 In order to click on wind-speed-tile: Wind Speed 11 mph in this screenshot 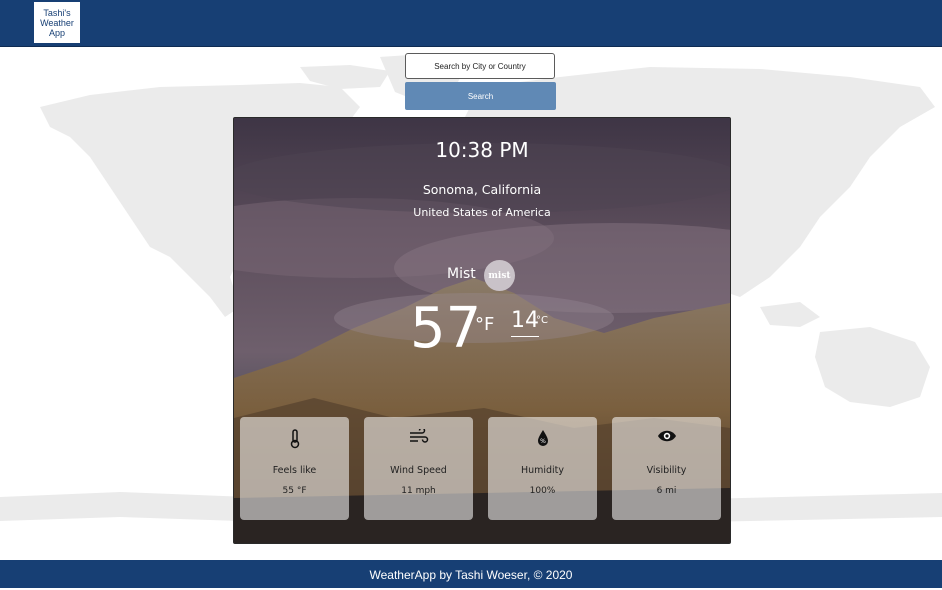, I will do `click(418, 468)`.